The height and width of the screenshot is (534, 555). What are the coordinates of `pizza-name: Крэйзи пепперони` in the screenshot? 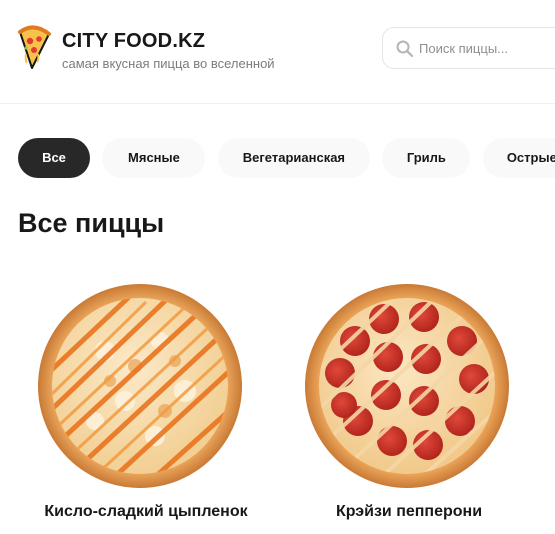 It's located at (409, 512).